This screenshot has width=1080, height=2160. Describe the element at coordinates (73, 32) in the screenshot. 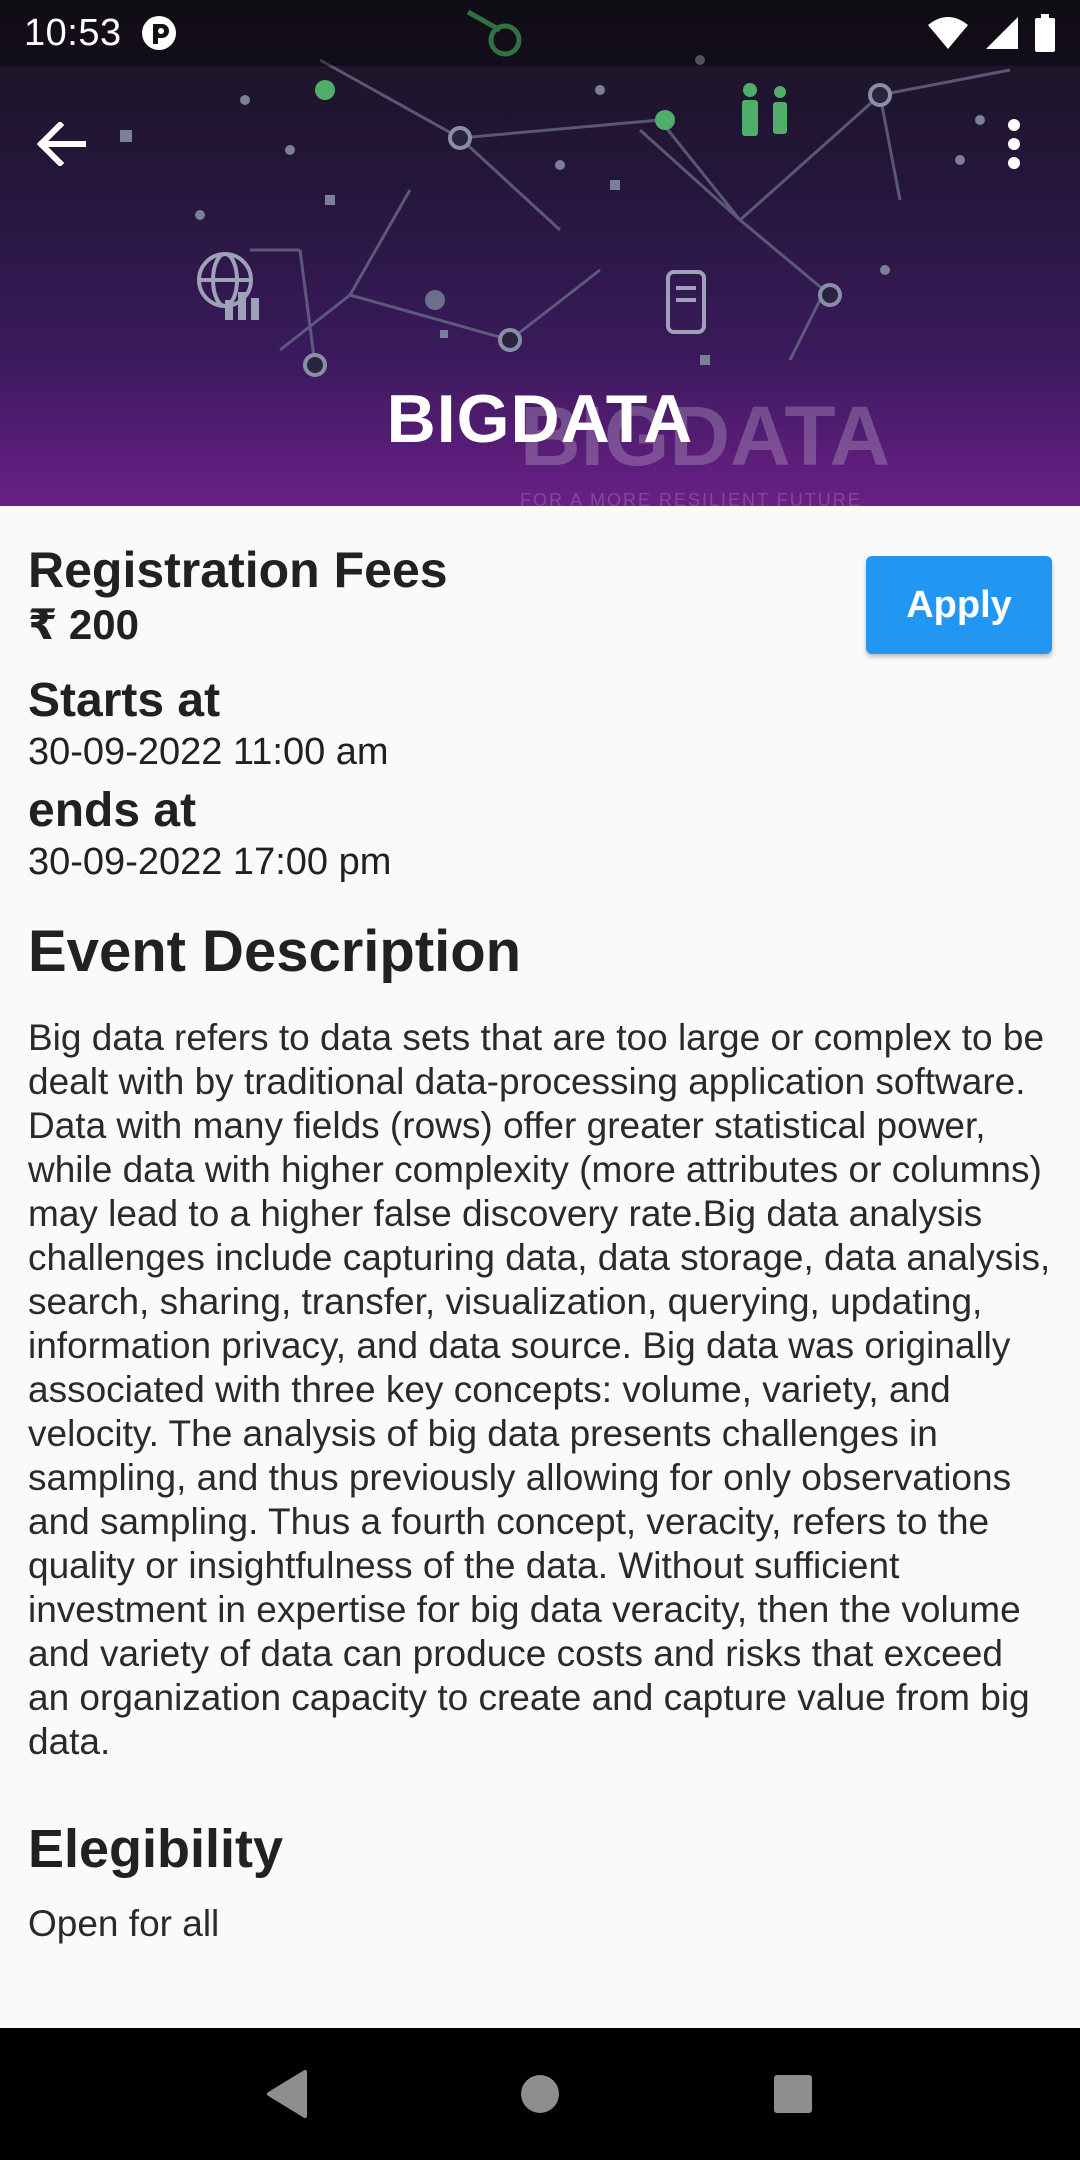

I see `status-time: 10:53` at that location.